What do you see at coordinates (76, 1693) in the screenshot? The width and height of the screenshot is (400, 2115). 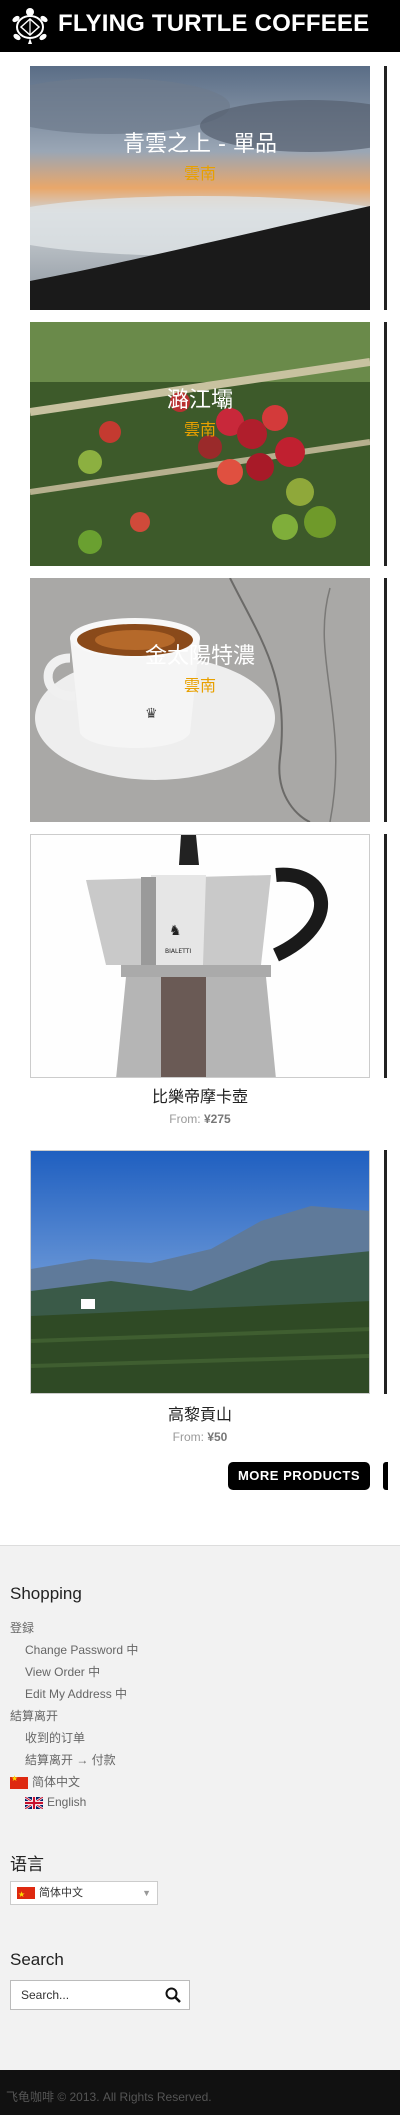 I see `edit-address-link: Edit My Address 中` at bounding box center [76, 1693].